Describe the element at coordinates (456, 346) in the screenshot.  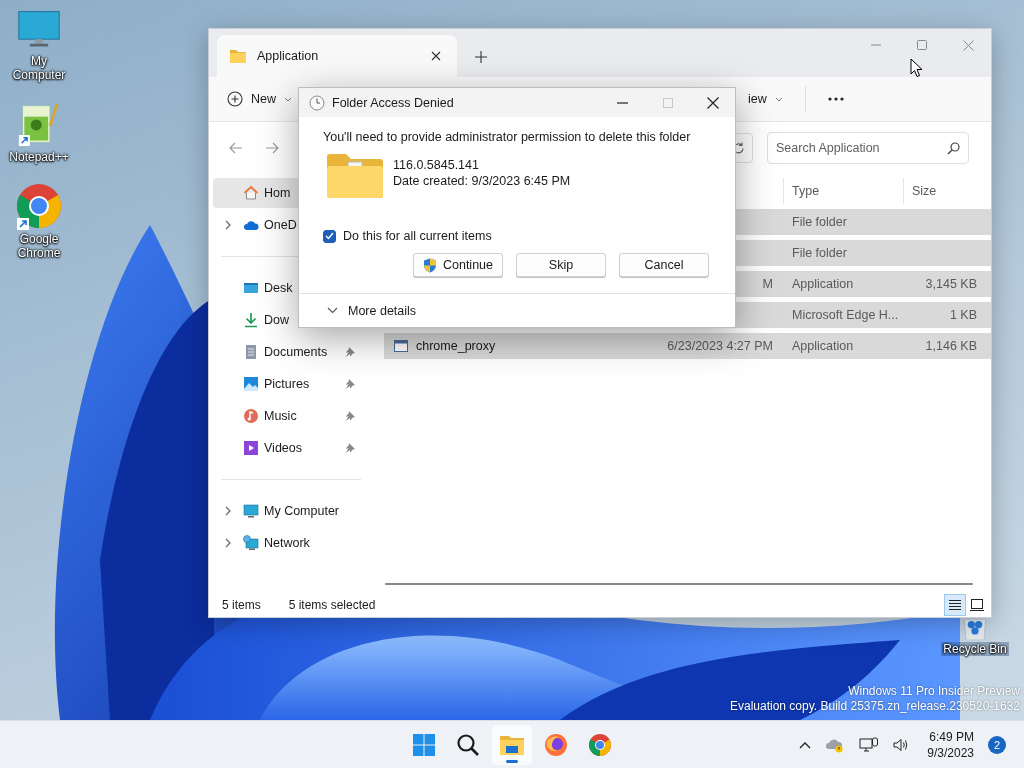
I see `file-name: chrome_proxy` at that location.